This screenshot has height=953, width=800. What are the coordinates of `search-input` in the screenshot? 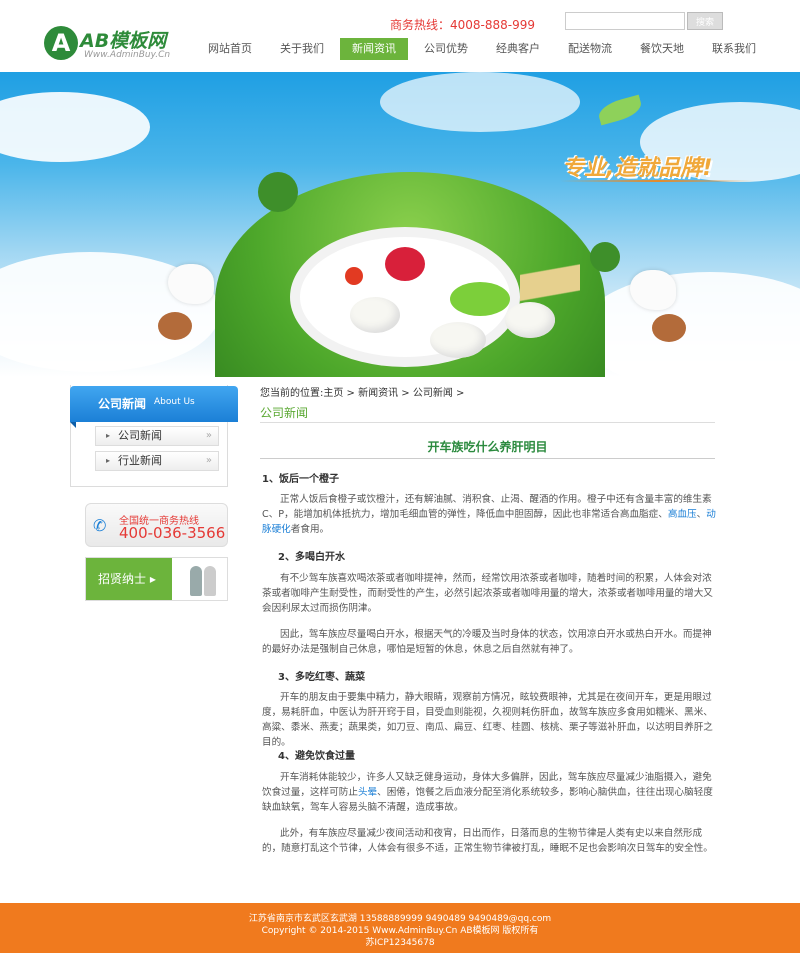 It's located at (625, 21).